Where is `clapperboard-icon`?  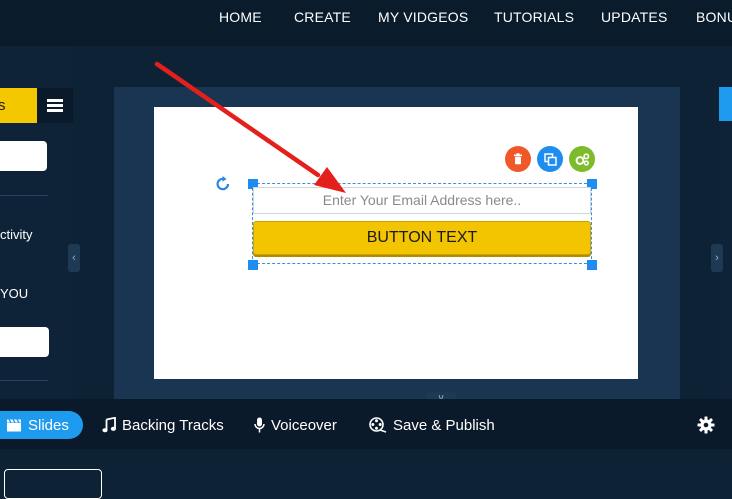
clapperboard-icon is located at coordinates (14, 425).